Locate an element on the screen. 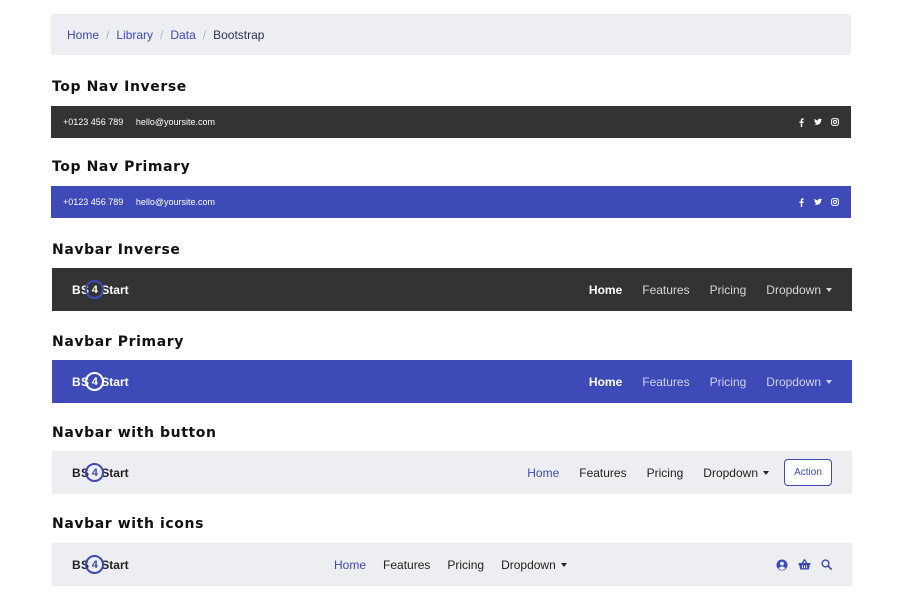 This screenshot has width=900, height=600. navbar-with-icons: BS 4 Start Home Features Pricing Dropdown is located at coordinates (452, 564).